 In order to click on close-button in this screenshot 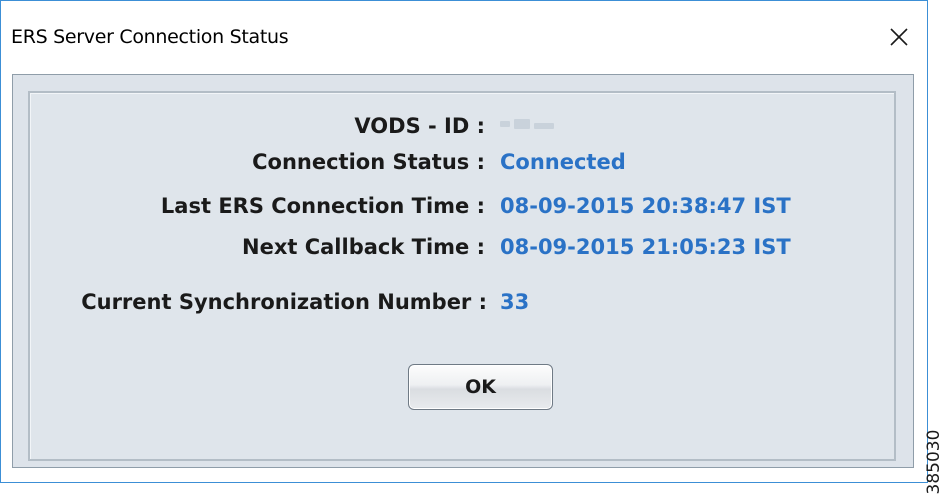, I will do `click(899, 37)`.